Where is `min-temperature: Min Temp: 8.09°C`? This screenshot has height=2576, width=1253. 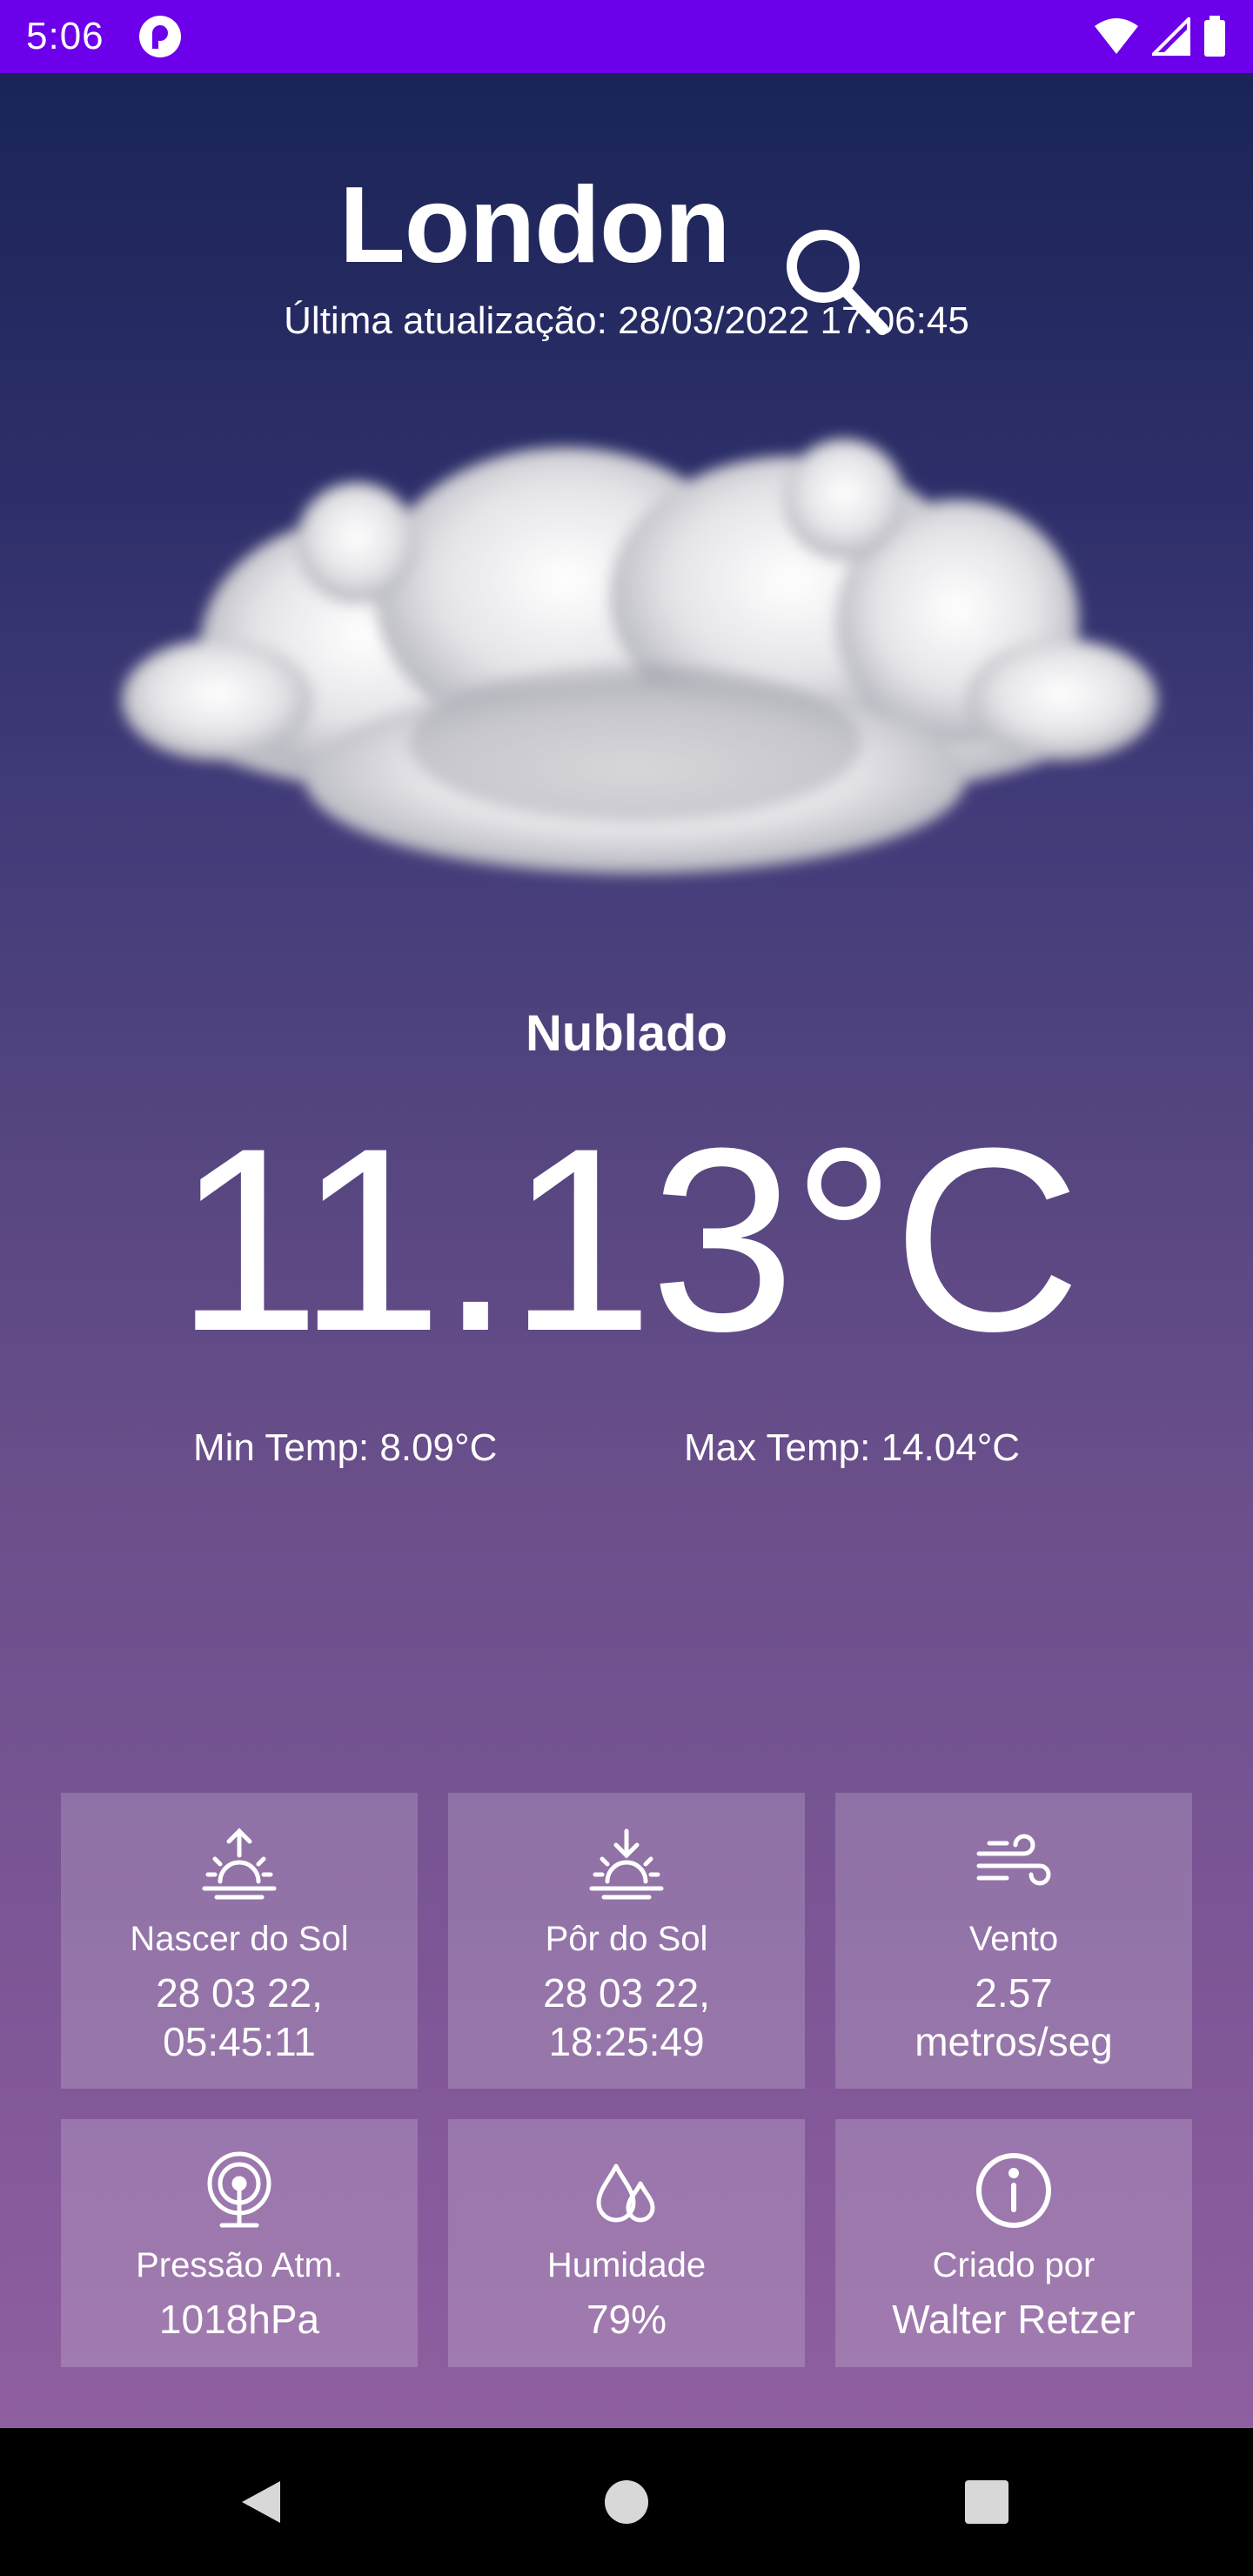 min-temperature: Min Temp: 8.09°C is located at coordinates (345, 1447).